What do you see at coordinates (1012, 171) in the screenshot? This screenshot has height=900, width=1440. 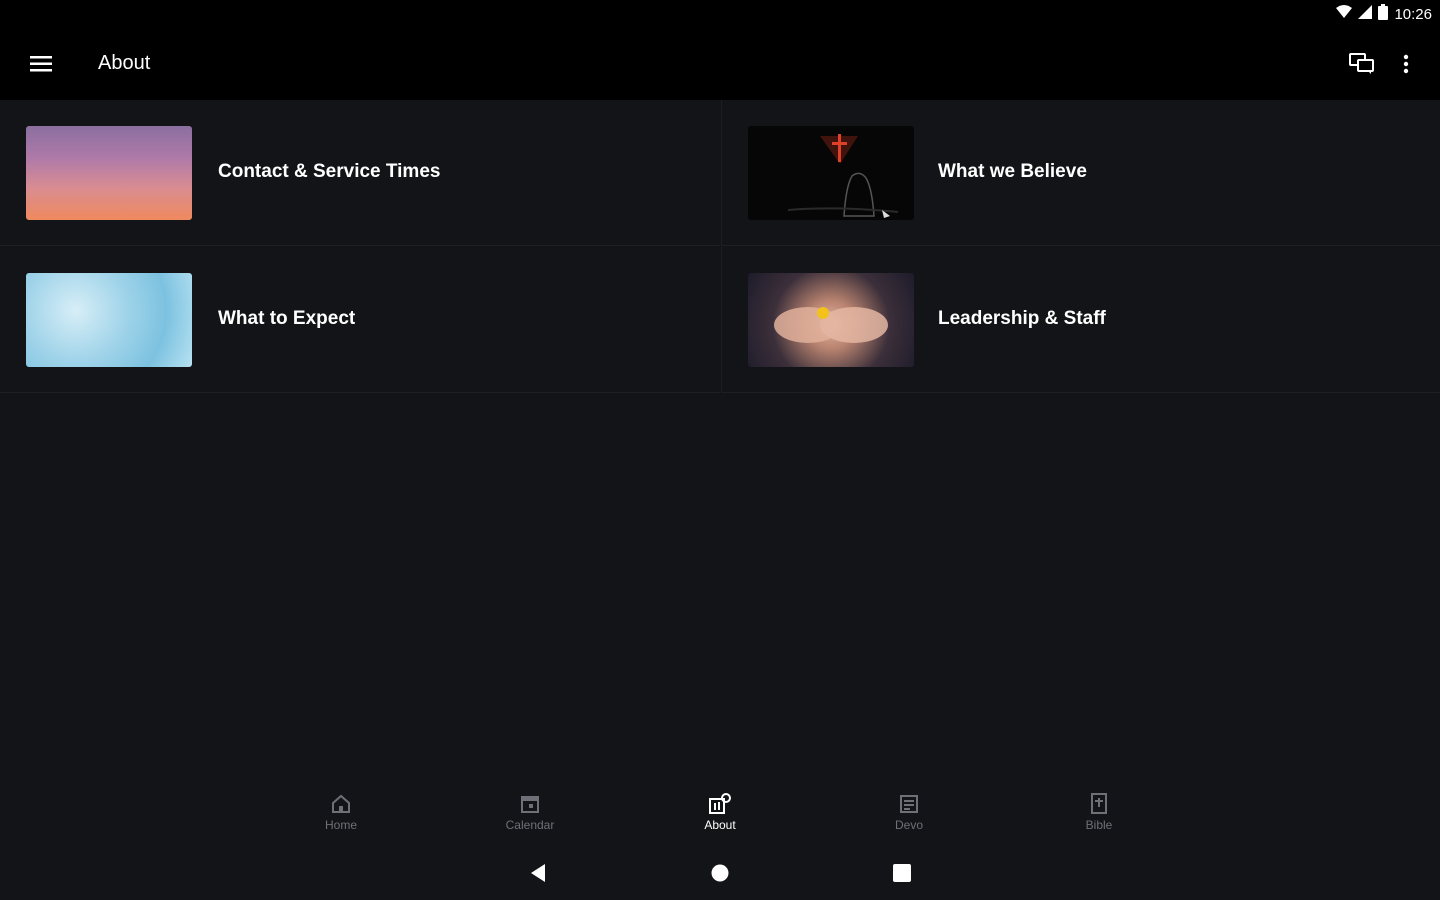 I see `card-label: What we Believe` at bounding box center [1012, 171].